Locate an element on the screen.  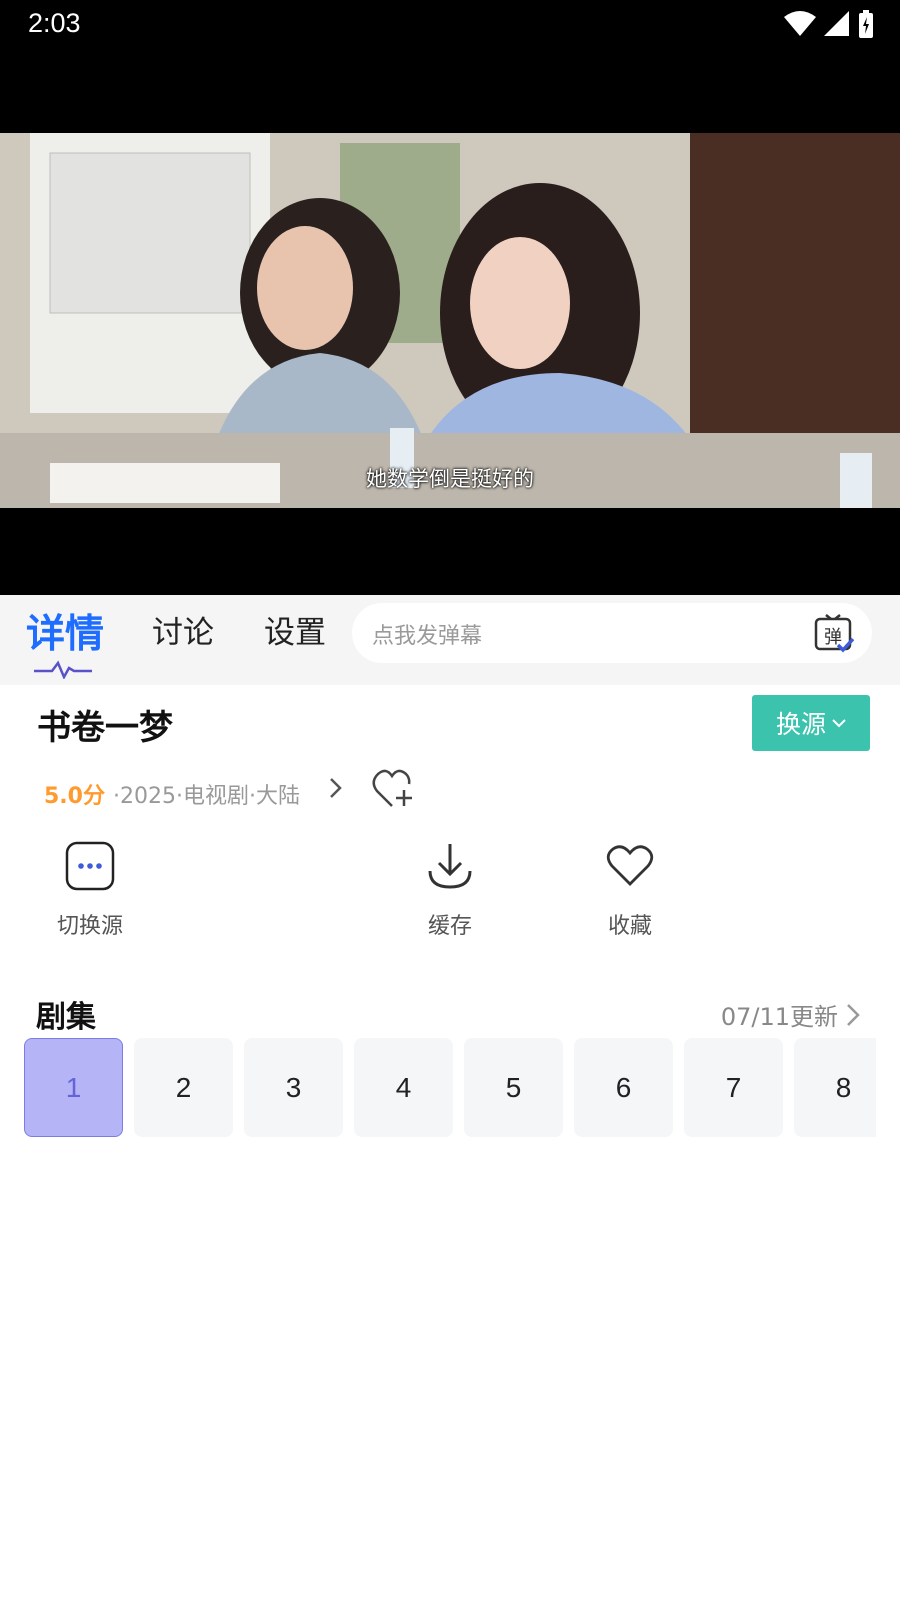
signal-icon is located at coordinates (836, 23).